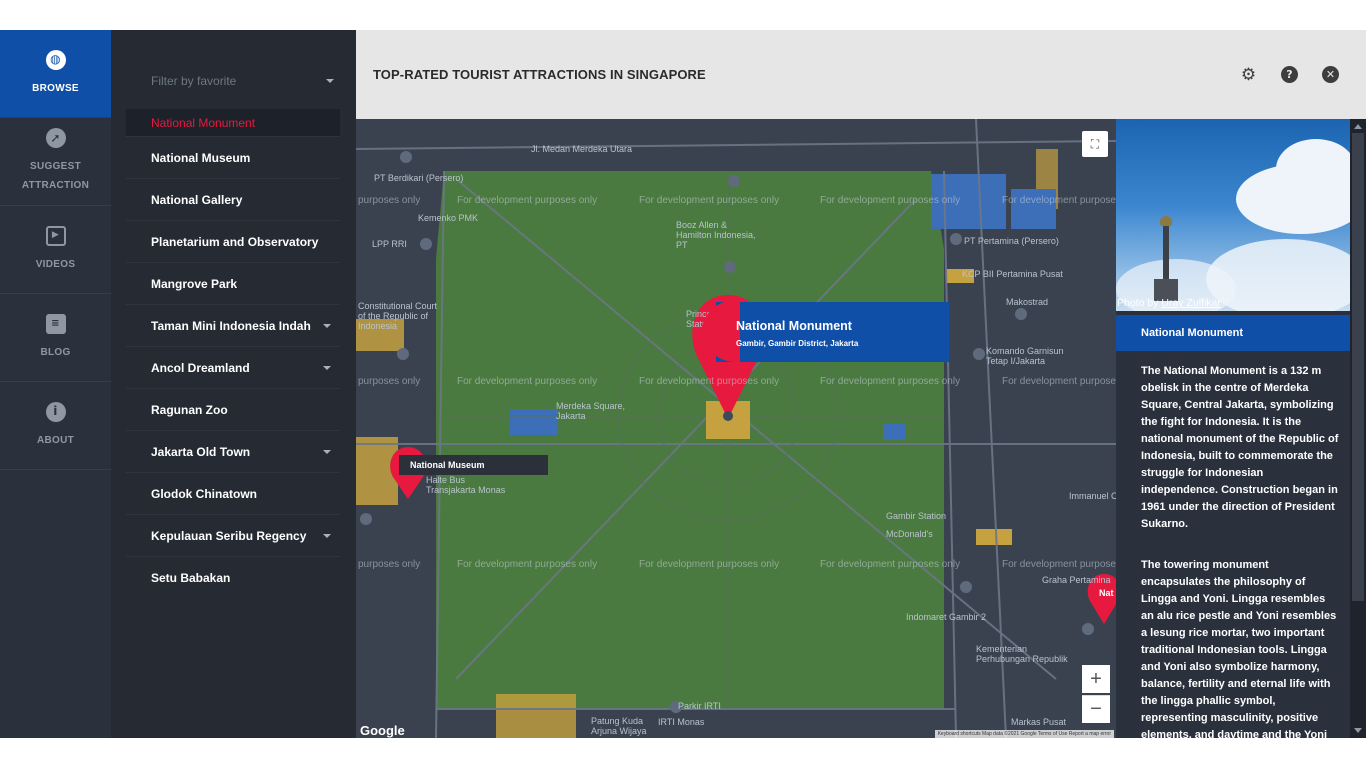 This screenshot has height=768, width=1366. Describe the element at coordinates (191, 578) in the screenshot. I see `list-item-label: Setu Babakan` at that location.